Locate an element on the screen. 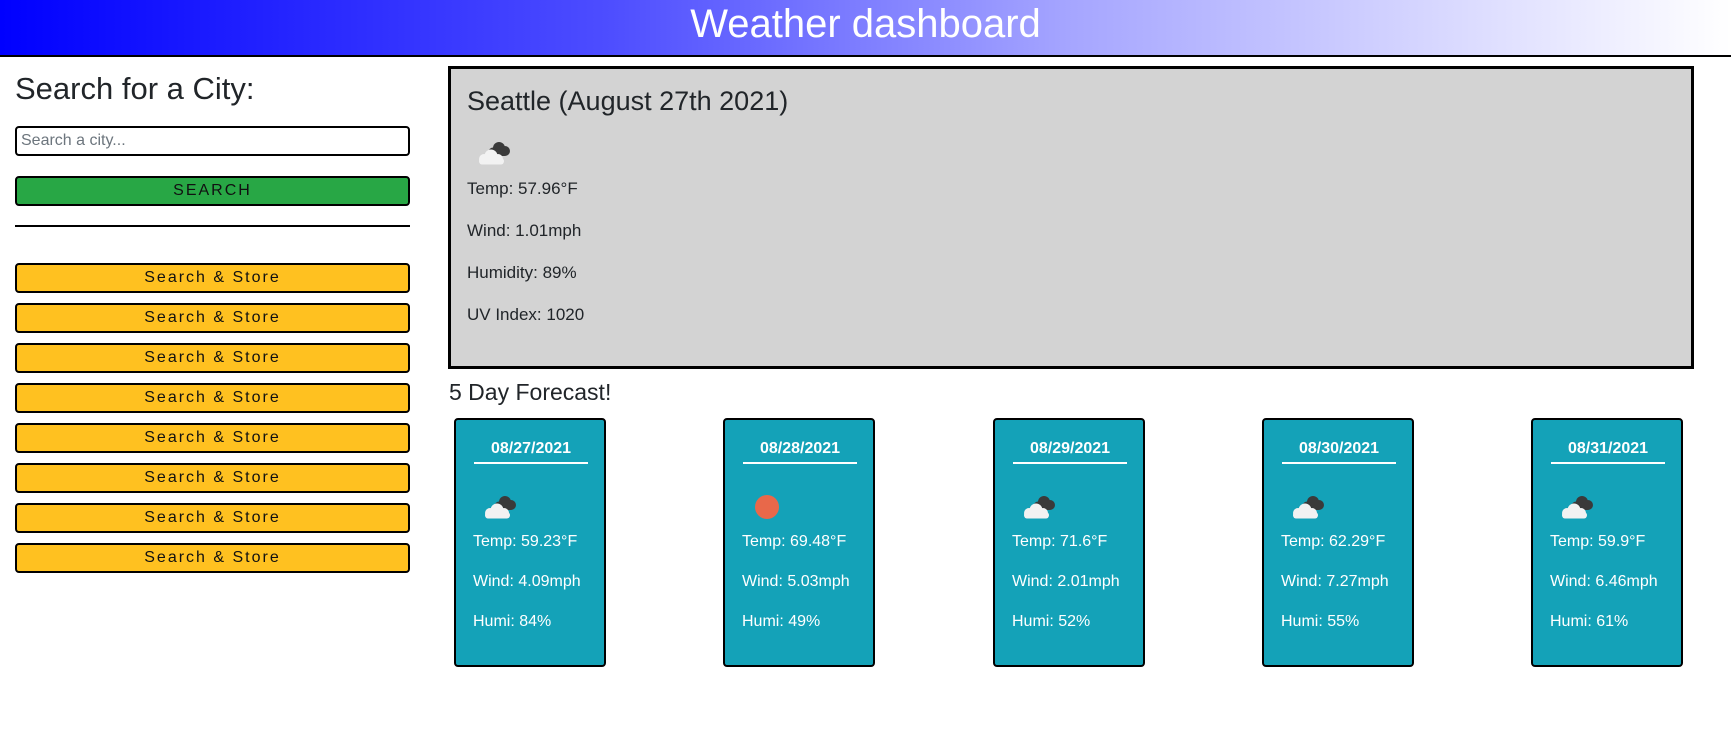  forecast-wind: Wind: 6.46mph is located at coordinates (1604, 581).